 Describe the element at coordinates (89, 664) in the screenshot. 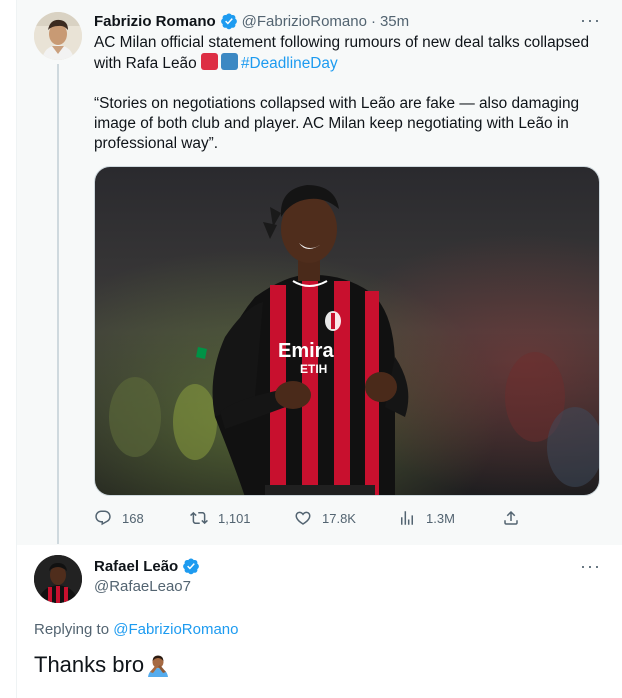

I see `reply-text: Thanks bro` at that location.